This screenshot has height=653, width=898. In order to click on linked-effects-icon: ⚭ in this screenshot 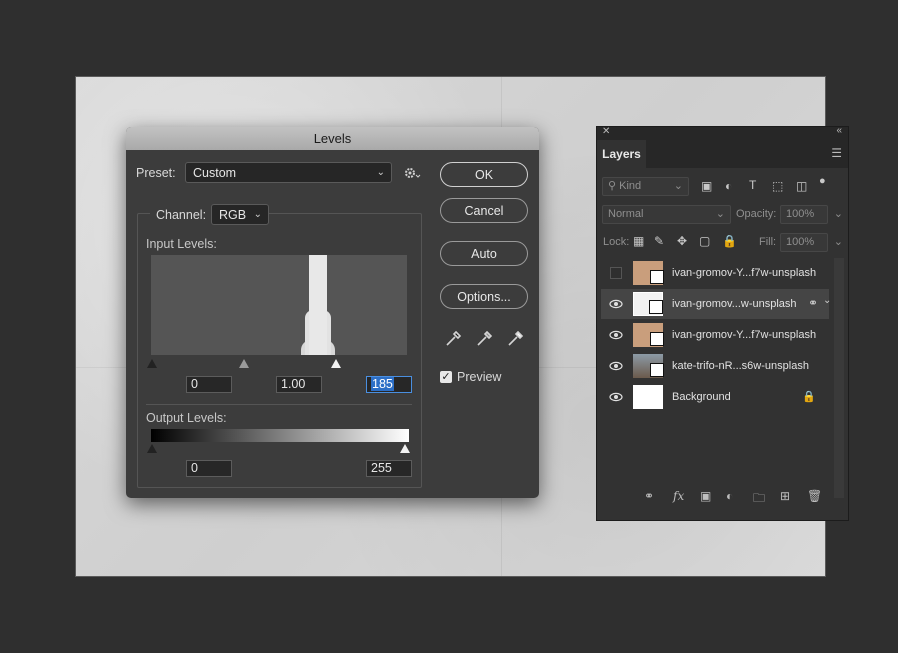, I will do `click(813, 303)`.